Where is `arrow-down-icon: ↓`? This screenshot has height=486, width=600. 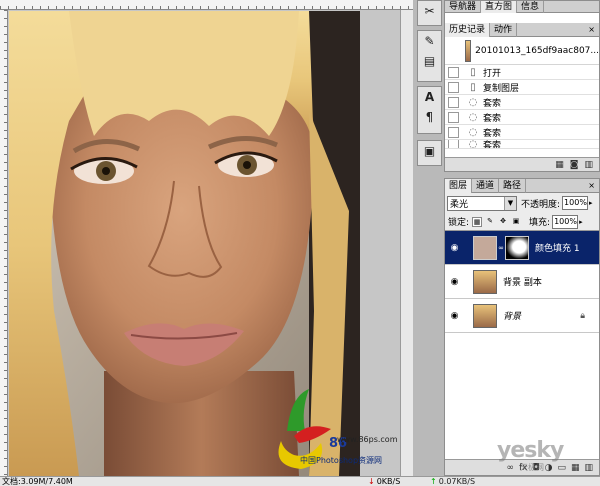
arrow-down-icon: ↓ is located at coordinates (371, 481).